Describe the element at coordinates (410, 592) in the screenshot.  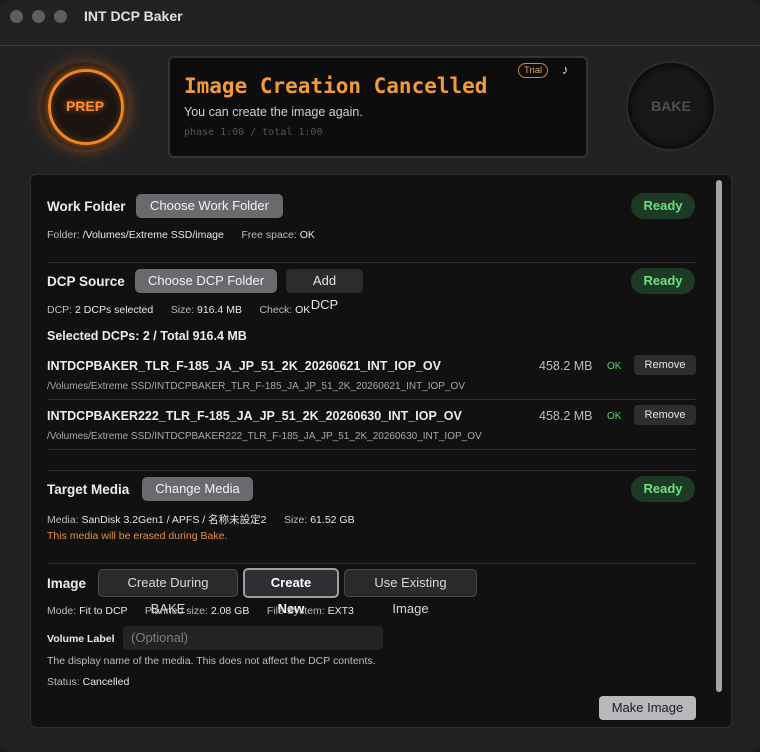
I see `use-existing-image-button: Use Existing Image` at that location.